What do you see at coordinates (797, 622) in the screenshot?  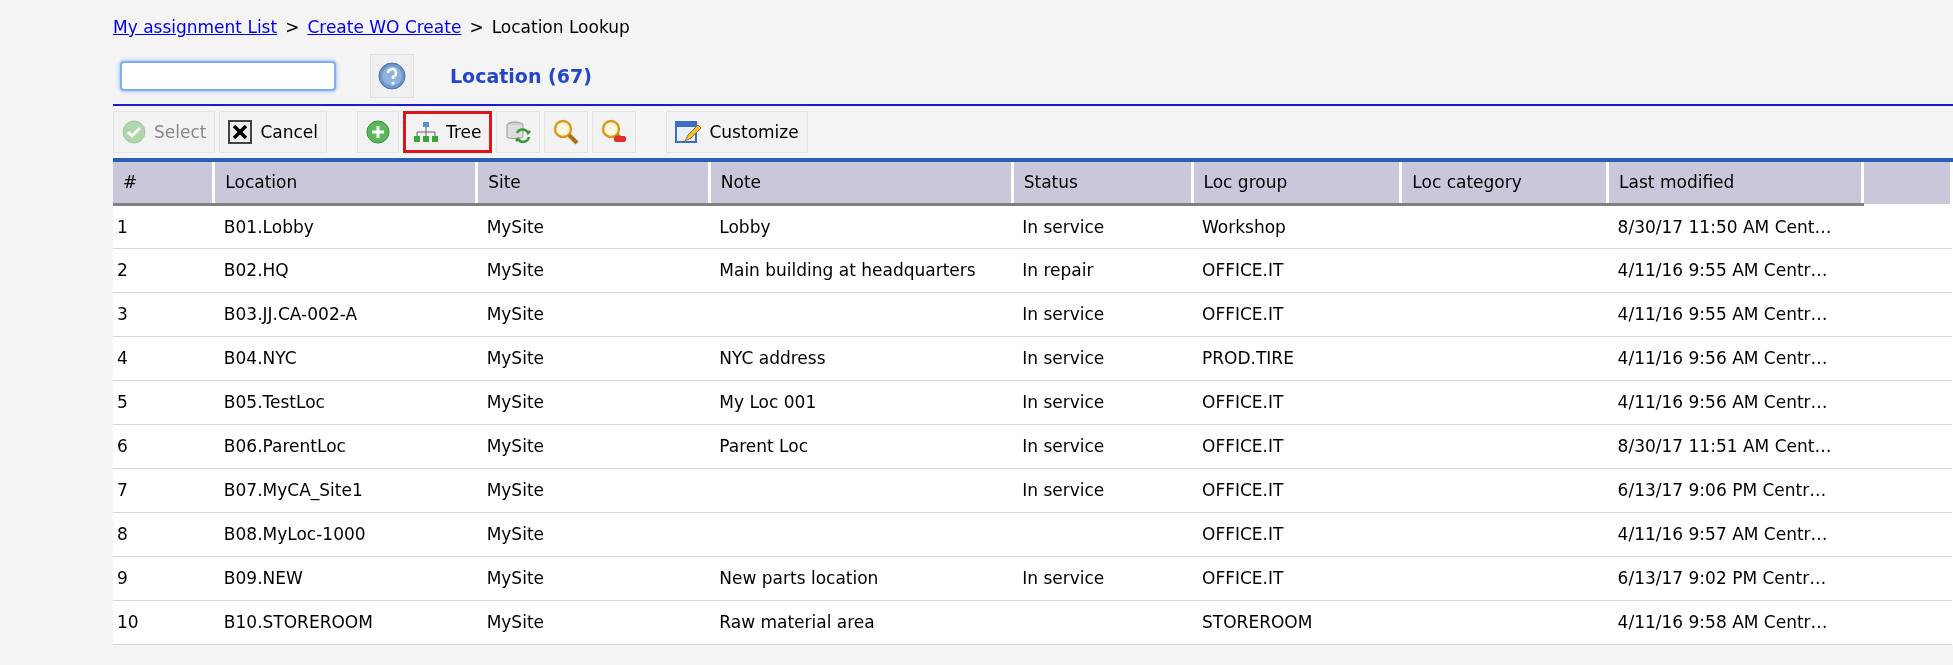 I see `table-cell: Raw material area` at bounding box center [797, 622].